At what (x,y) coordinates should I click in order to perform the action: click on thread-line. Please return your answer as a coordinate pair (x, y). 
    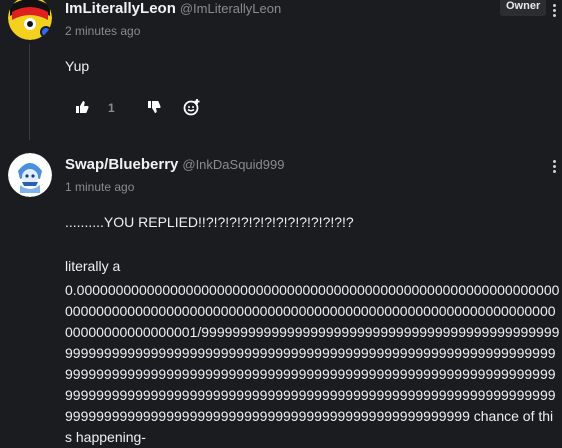
    Looking at the image, I should click on (29, 92).